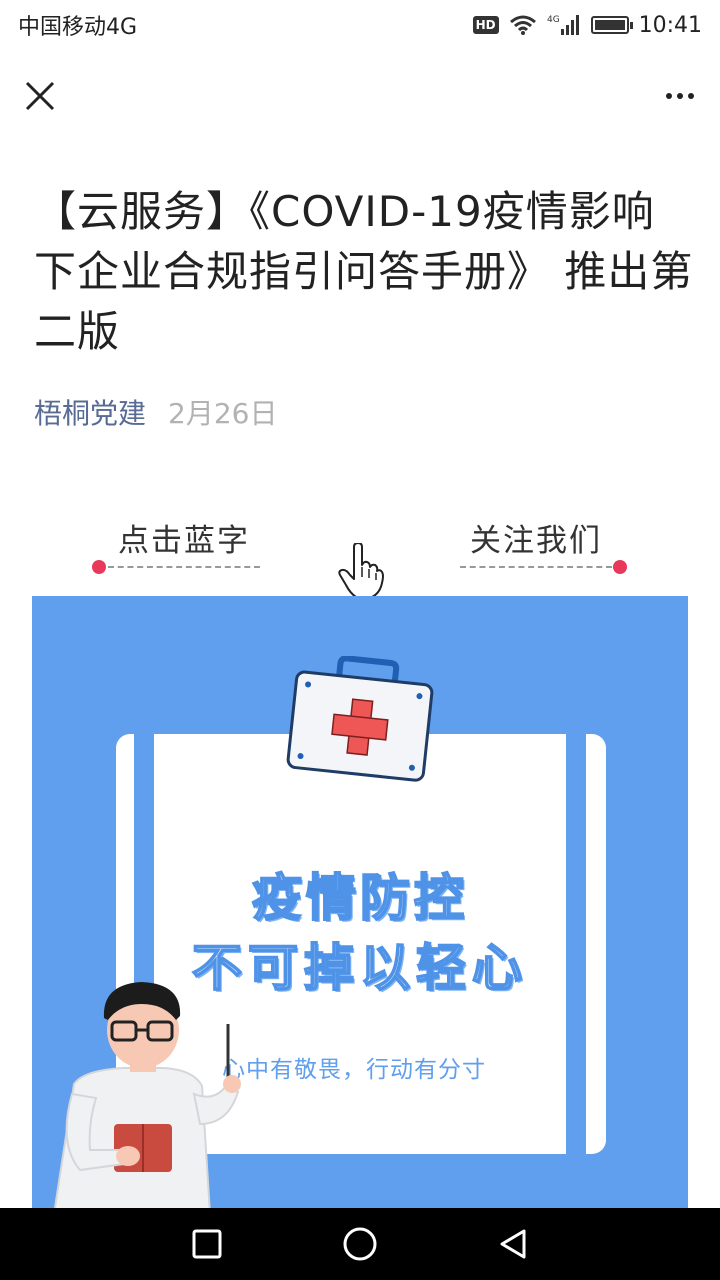 The image size is (720, 1280). What do you see at coordinates (364, 271) in the screenshot?
I see `article-title: 【云服务】《COVID-19疫情影响下企业合规指引问答手册》 推出第二版` at bounding box center [364, 271].